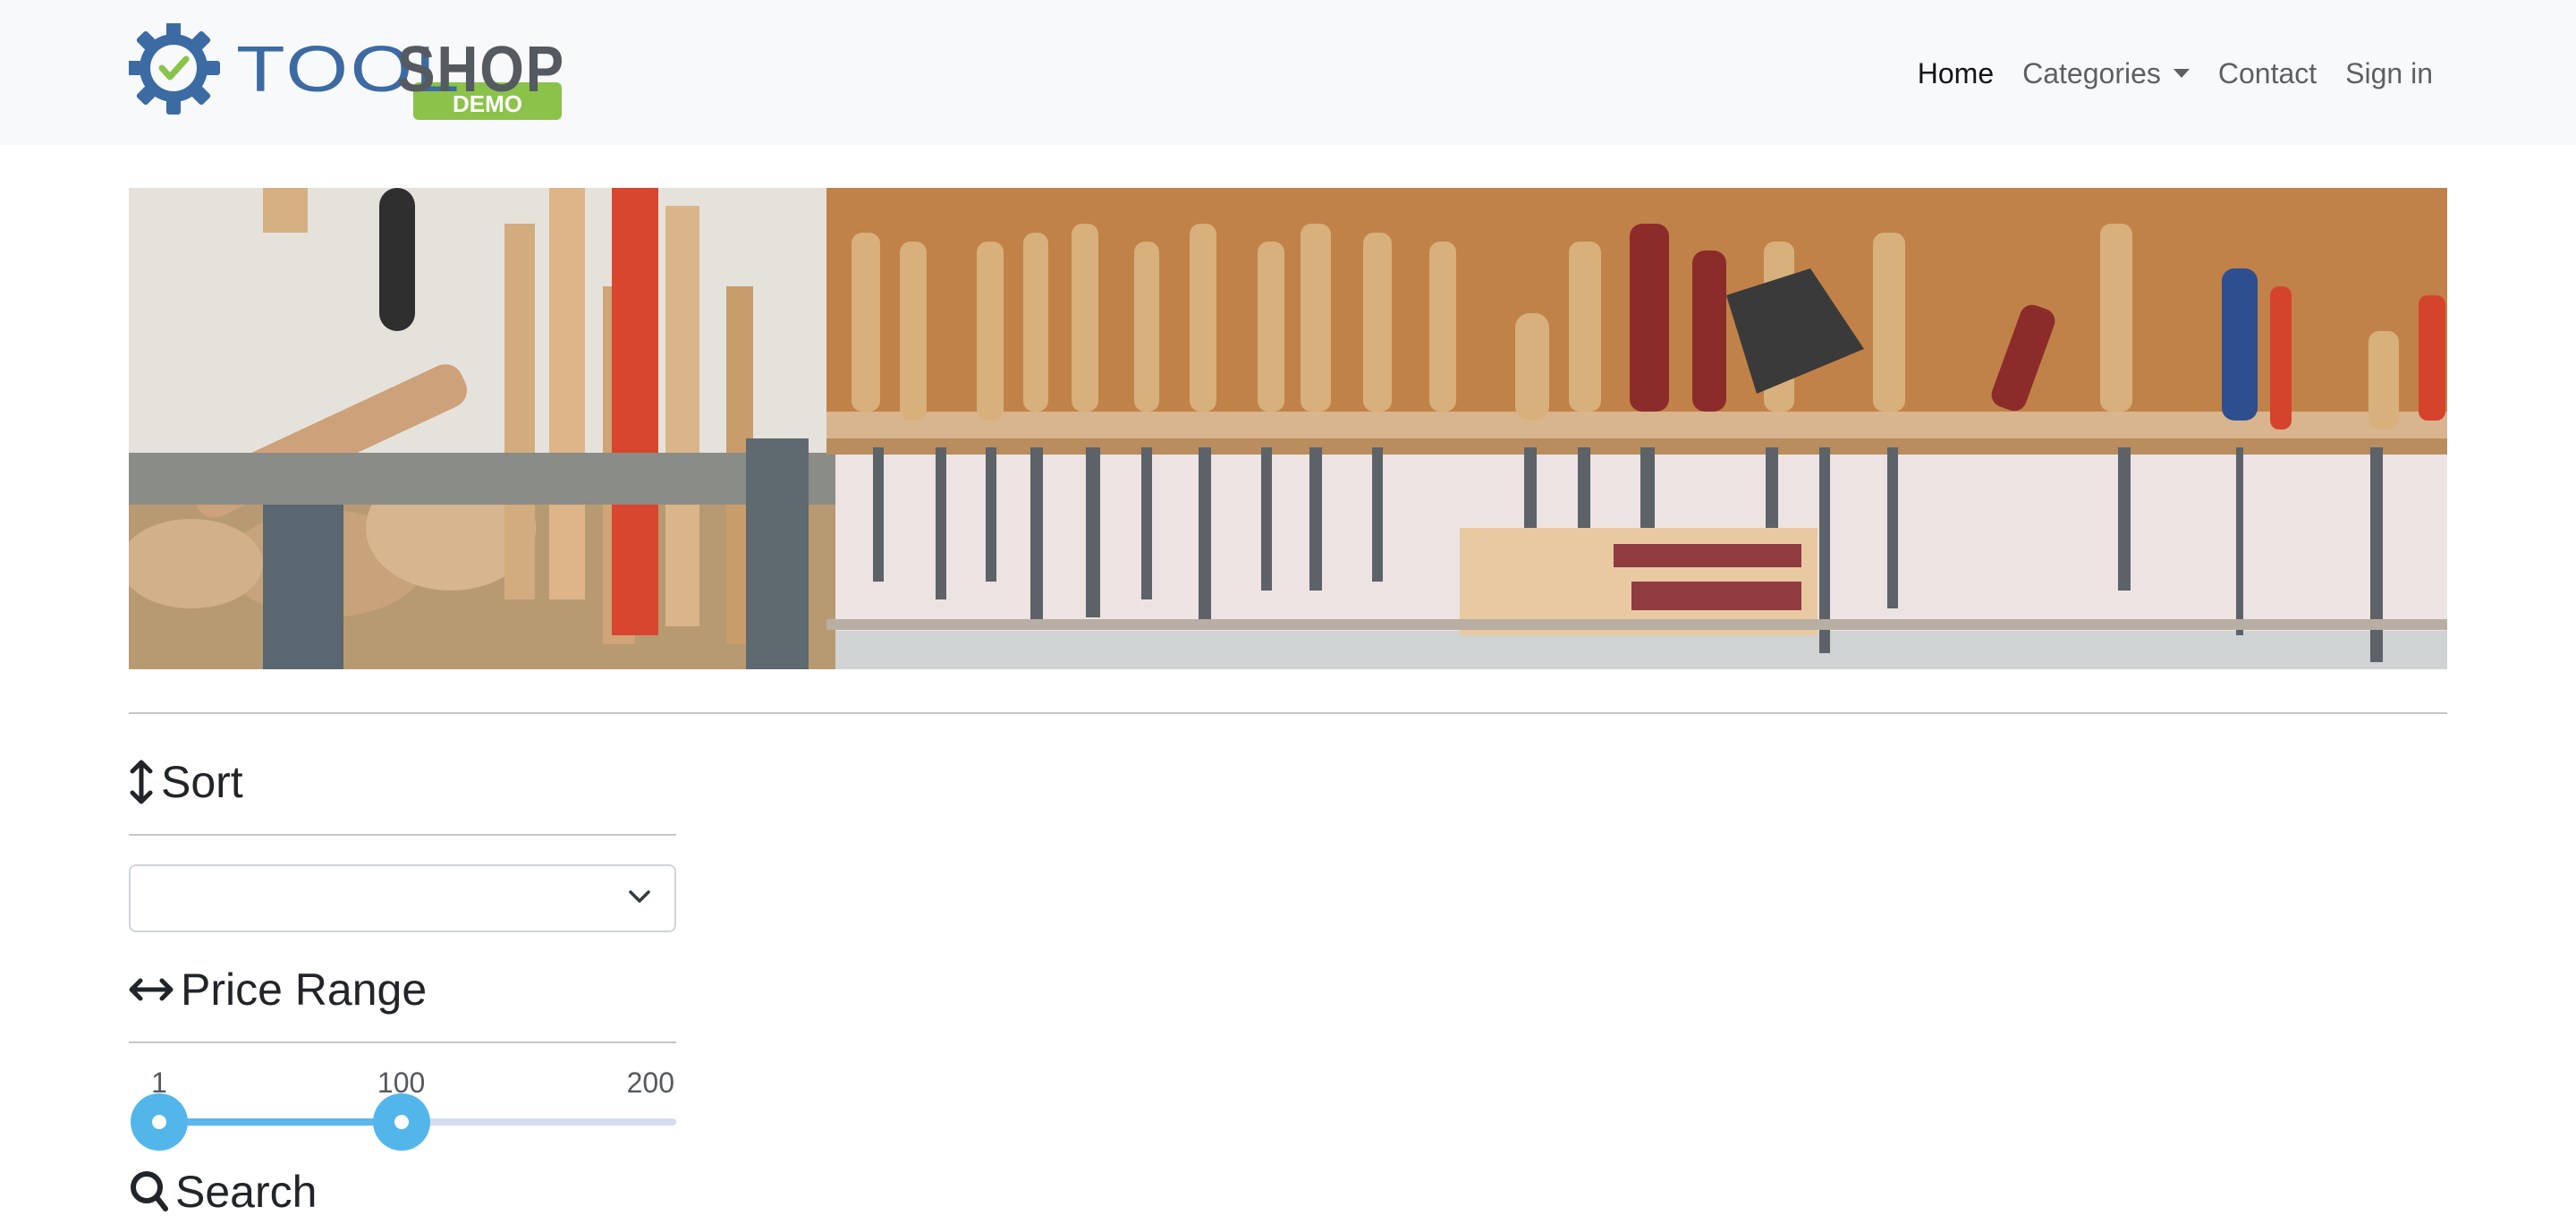 This screenshot has width=2576, height=1224. What do you see at coordinates (202, 782) in the screenshot?
I see `sort-heading-label: Sort` at bounding box center [202, 782].